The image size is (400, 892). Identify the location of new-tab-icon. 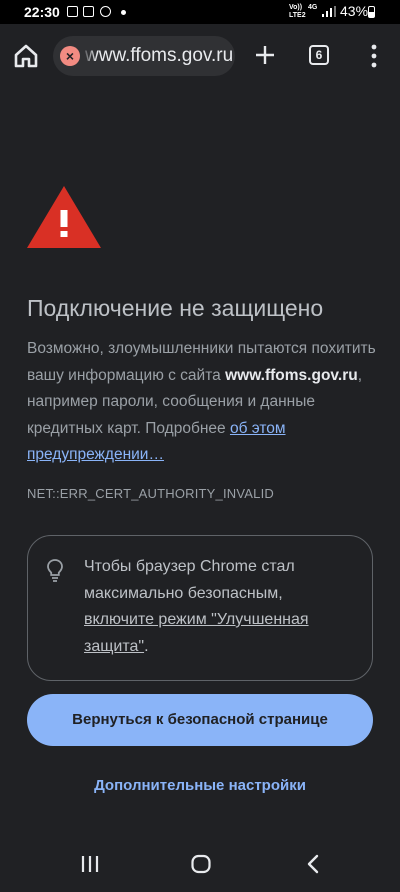
(265, 55).